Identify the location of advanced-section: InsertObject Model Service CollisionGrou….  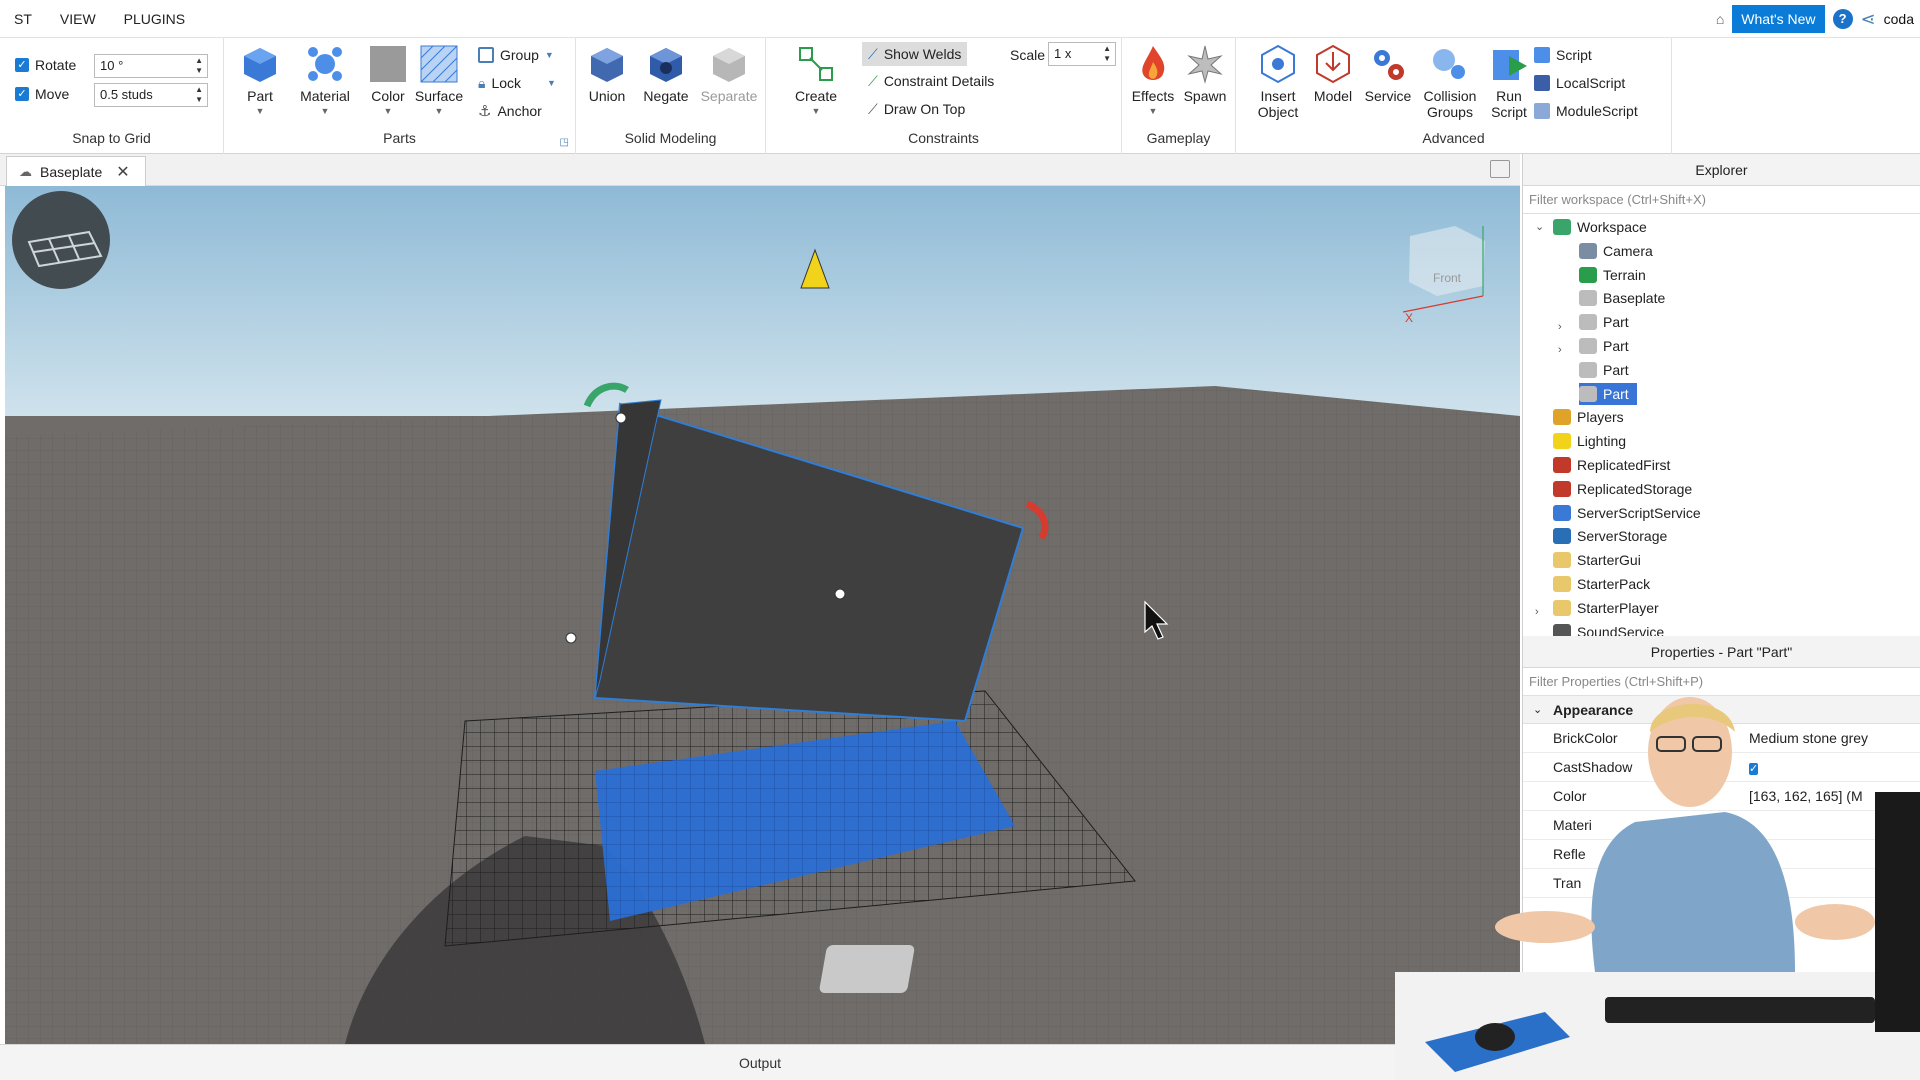
(1454, 96).